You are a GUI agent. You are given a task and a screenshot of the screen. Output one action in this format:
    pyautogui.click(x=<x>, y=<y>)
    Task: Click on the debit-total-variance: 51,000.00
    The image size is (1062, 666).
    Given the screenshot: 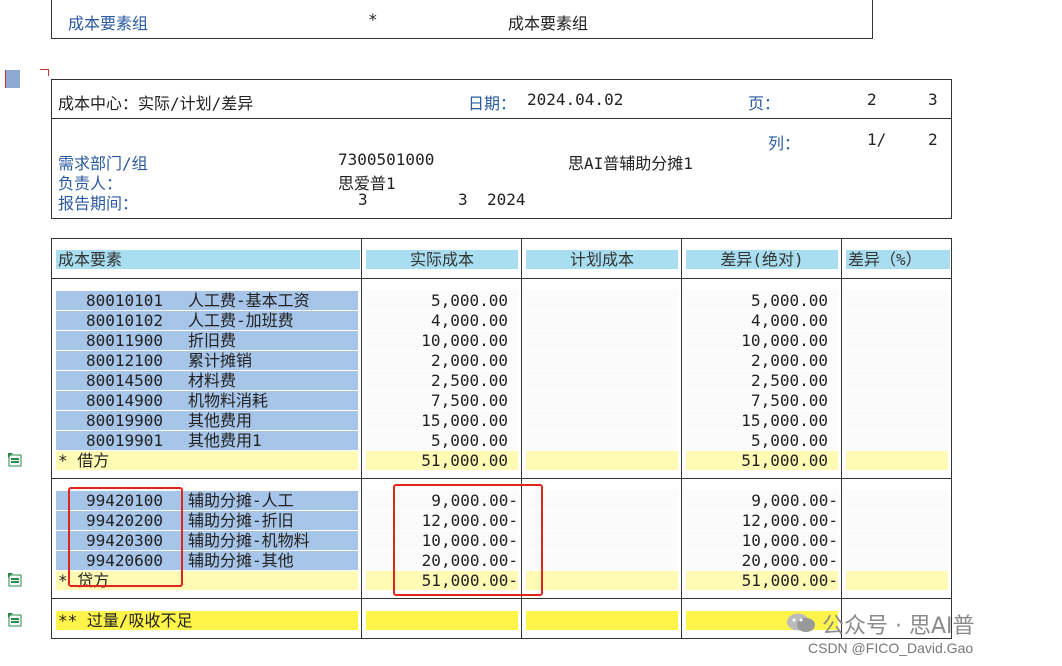 What is the action you would take?
    pyautogui.click(x=762, y=460)
    